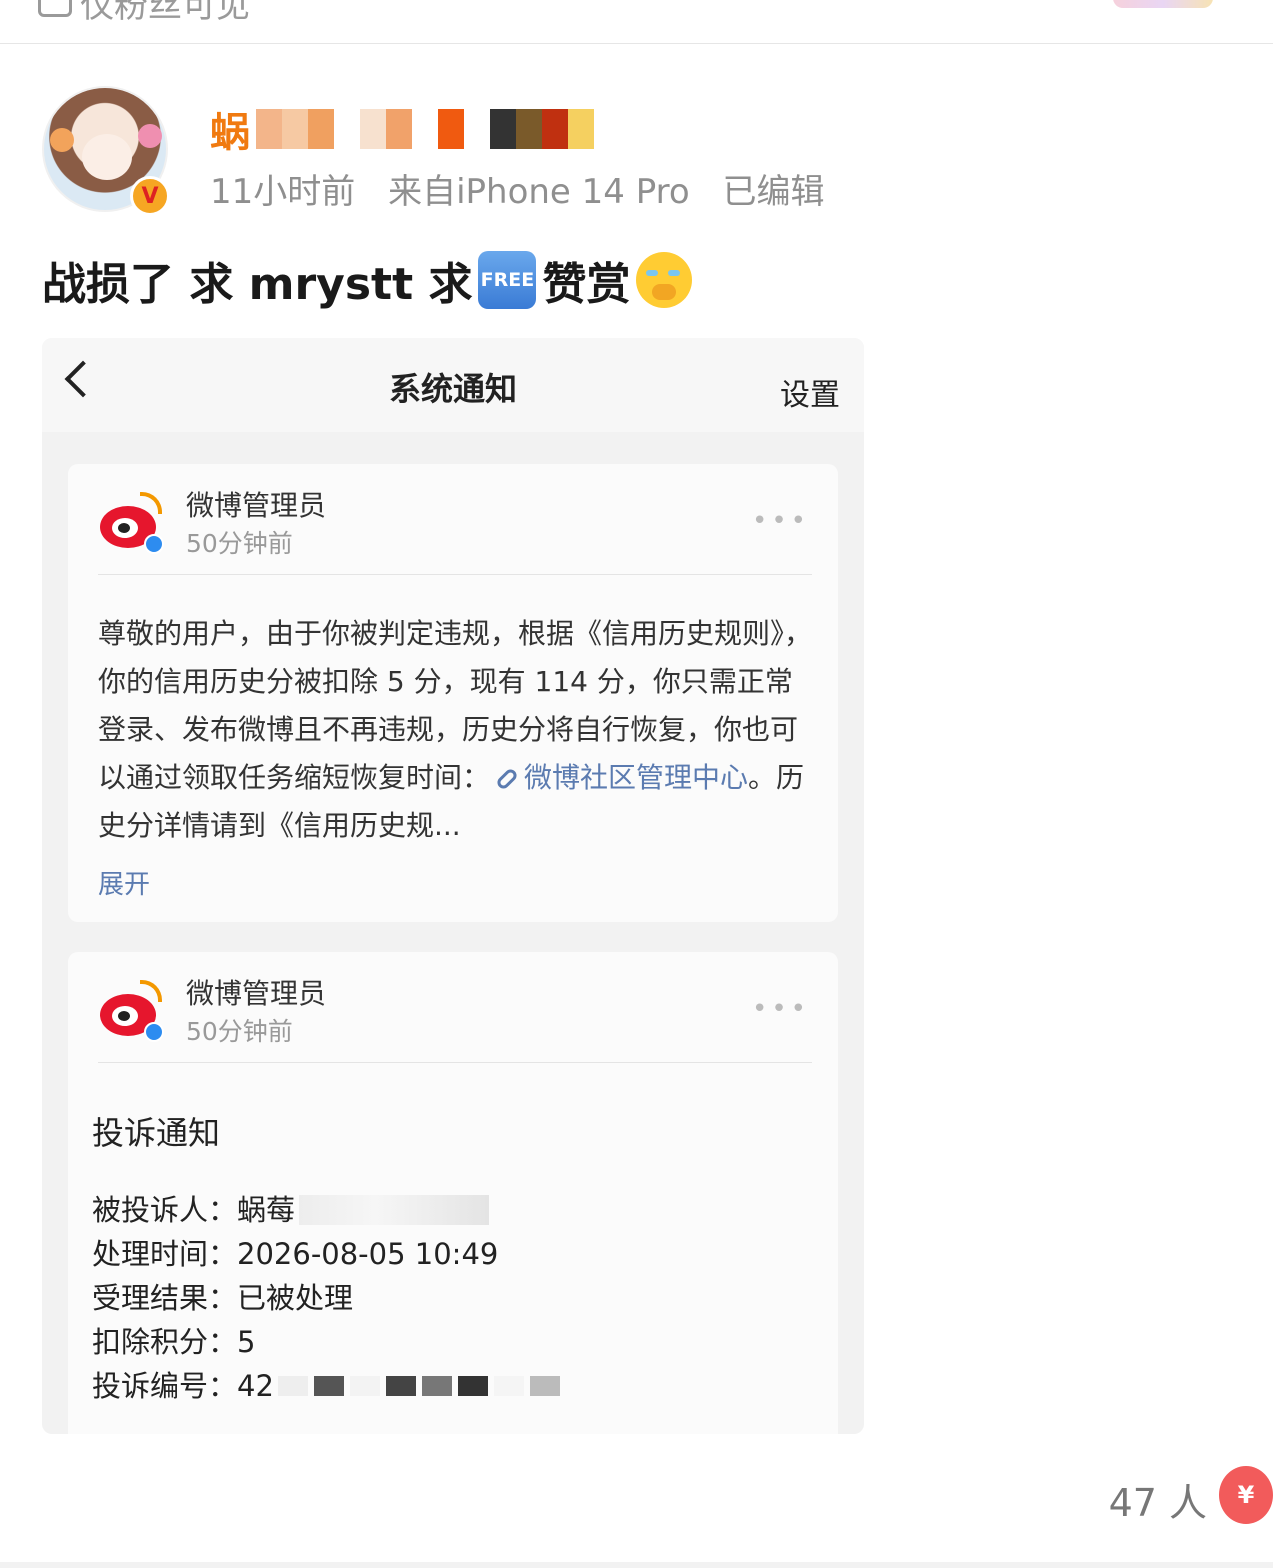 The width and height of the screenshot is (1273, 1568). I want to click on decoration-sticker, so click(1163, 4).